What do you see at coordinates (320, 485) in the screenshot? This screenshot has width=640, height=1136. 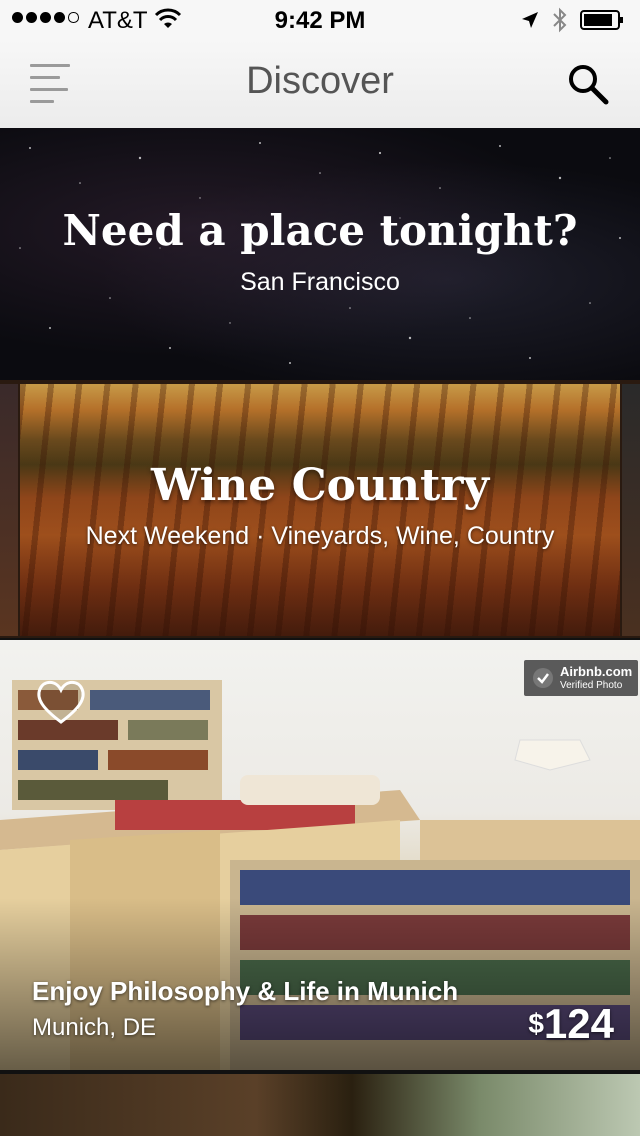 I see `wine-country-title: Wine Country` at bounding box center [320, 485].